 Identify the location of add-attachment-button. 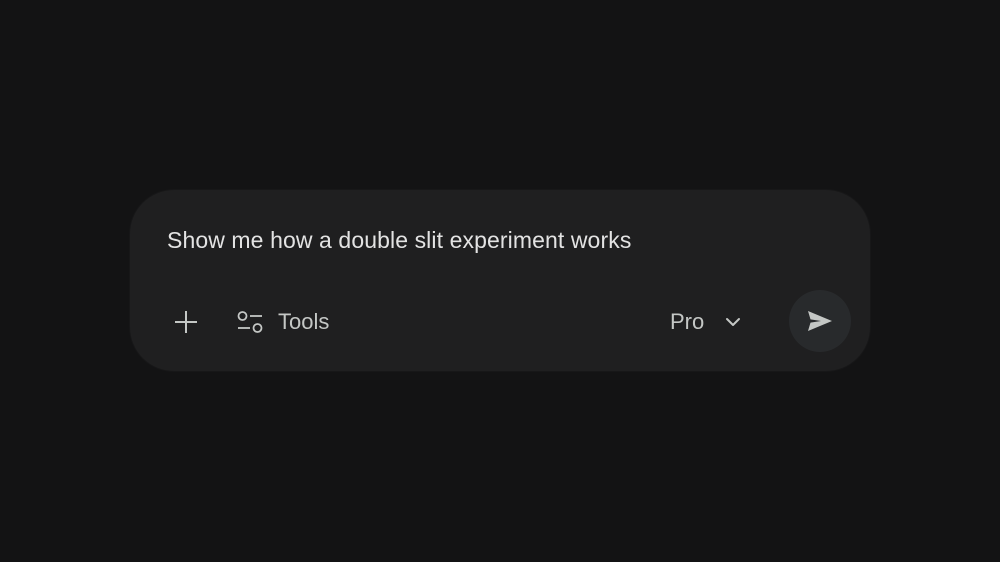
(186, 322).